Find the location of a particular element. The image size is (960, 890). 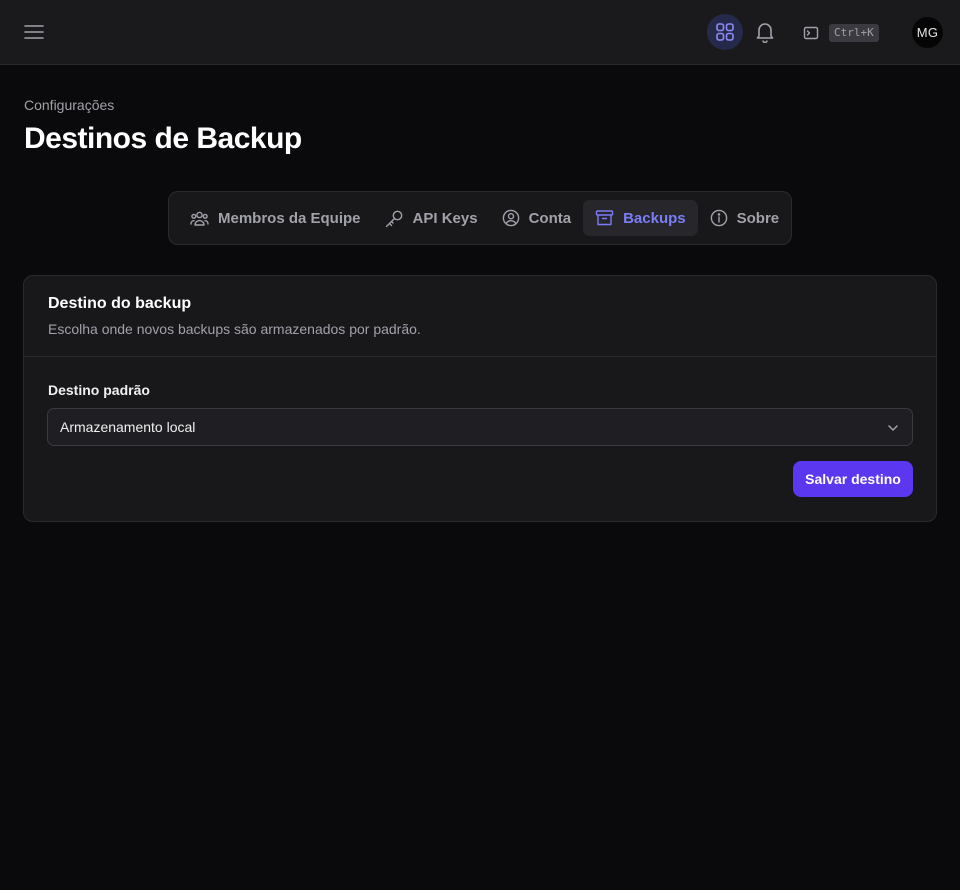

apps-grid-icon is located at coordinates (725, 32).